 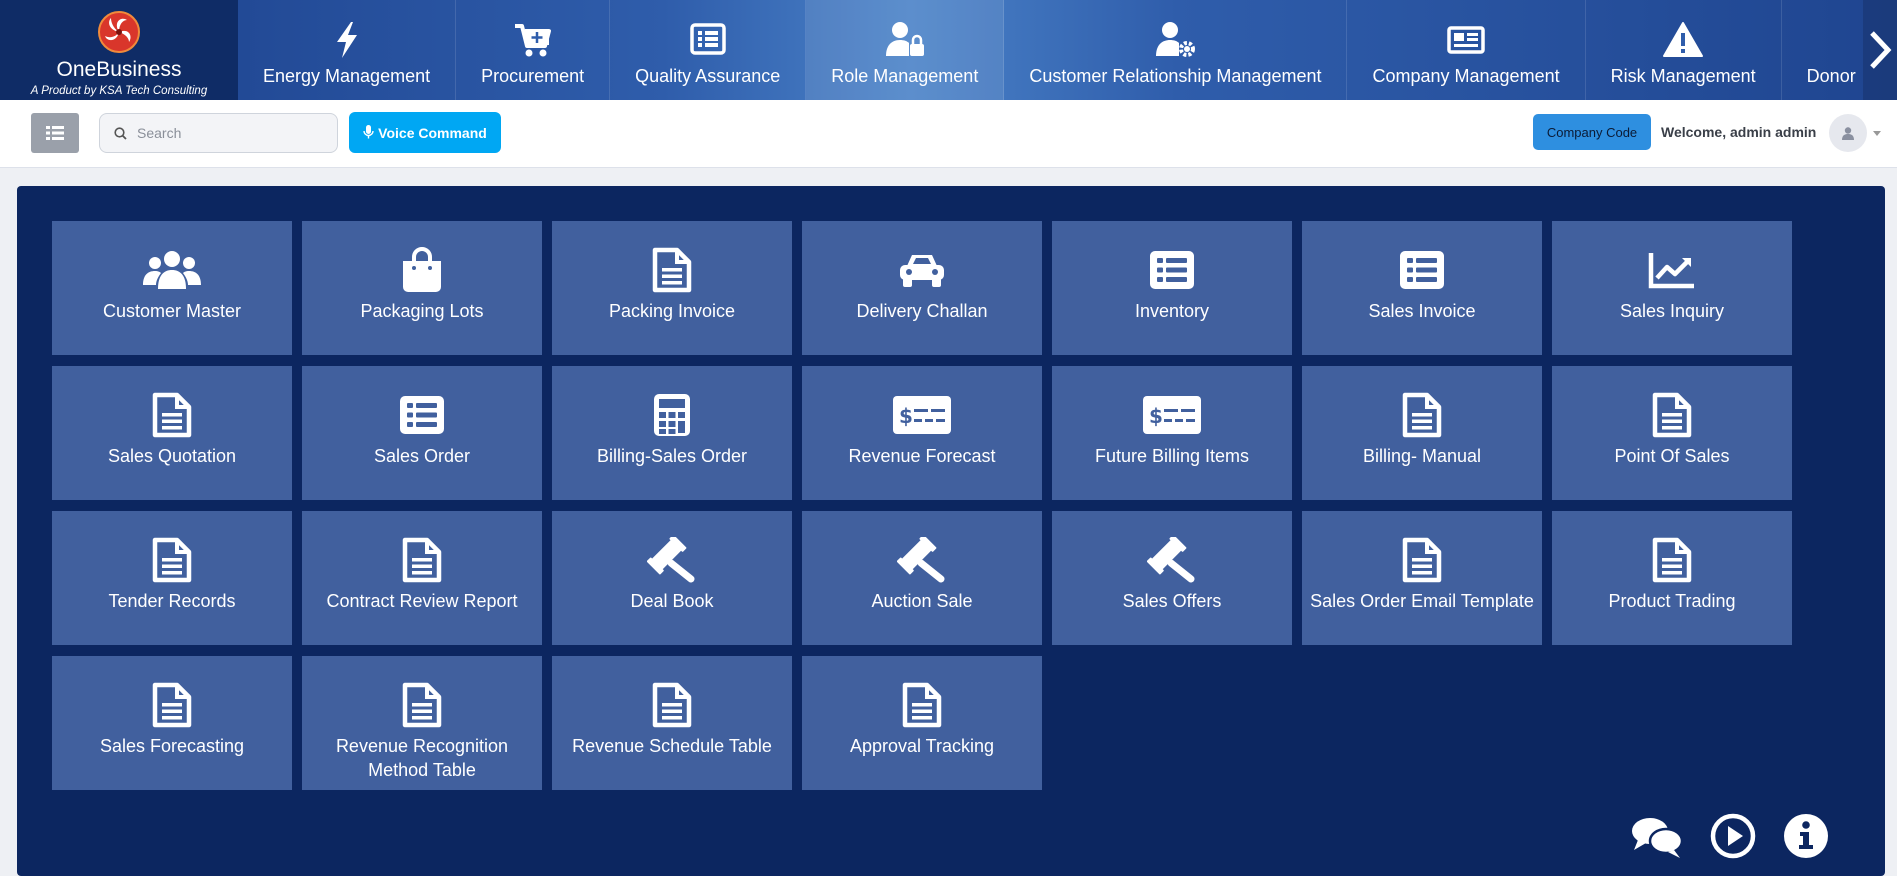 I want to click on tile-delivery-challan: Delivery Challan, so click(x=922, y=288).